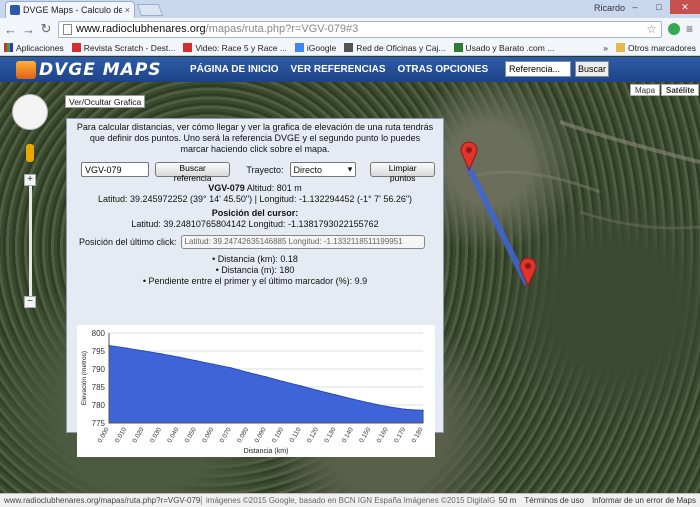  What do you see at coordinates (538, 69) in the screenshot?
I see `reference-search-input` at bounding box center [538, 69].